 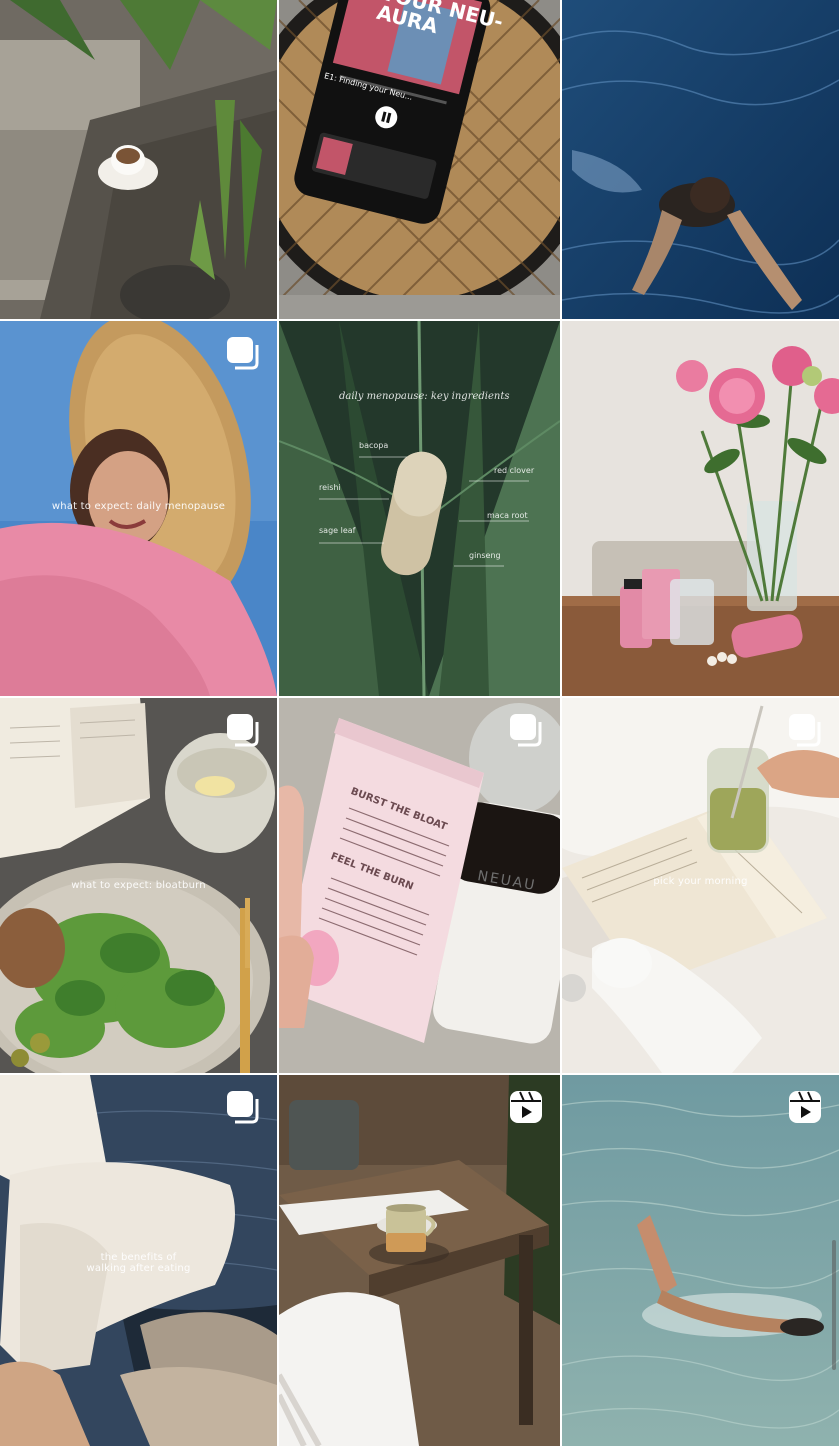 I want to click on post-sea-swim, so click(x=700, y=1260).